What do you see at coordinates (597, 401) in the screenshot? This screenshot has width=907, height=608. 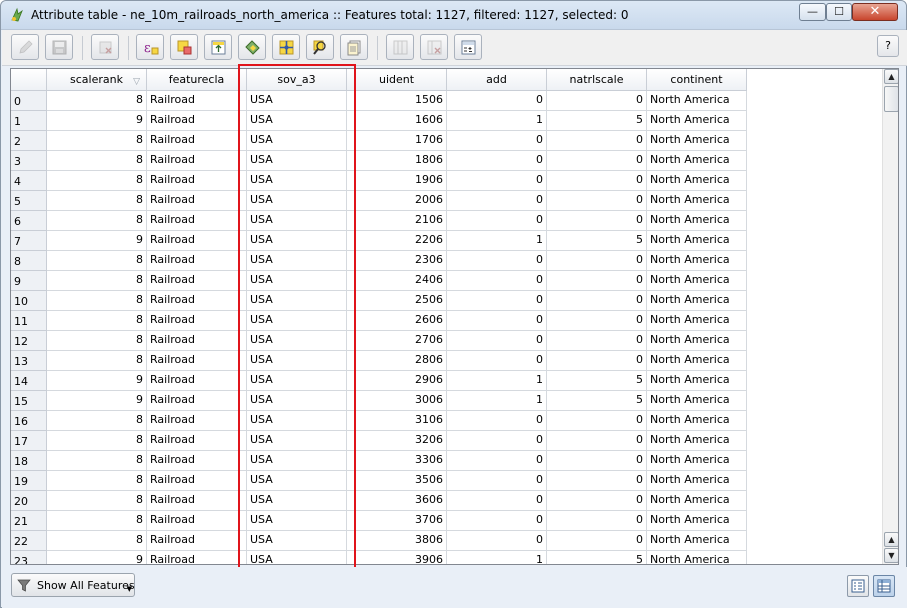 I see `cell-natrlscale: 5` at bounding box center [597, 401].